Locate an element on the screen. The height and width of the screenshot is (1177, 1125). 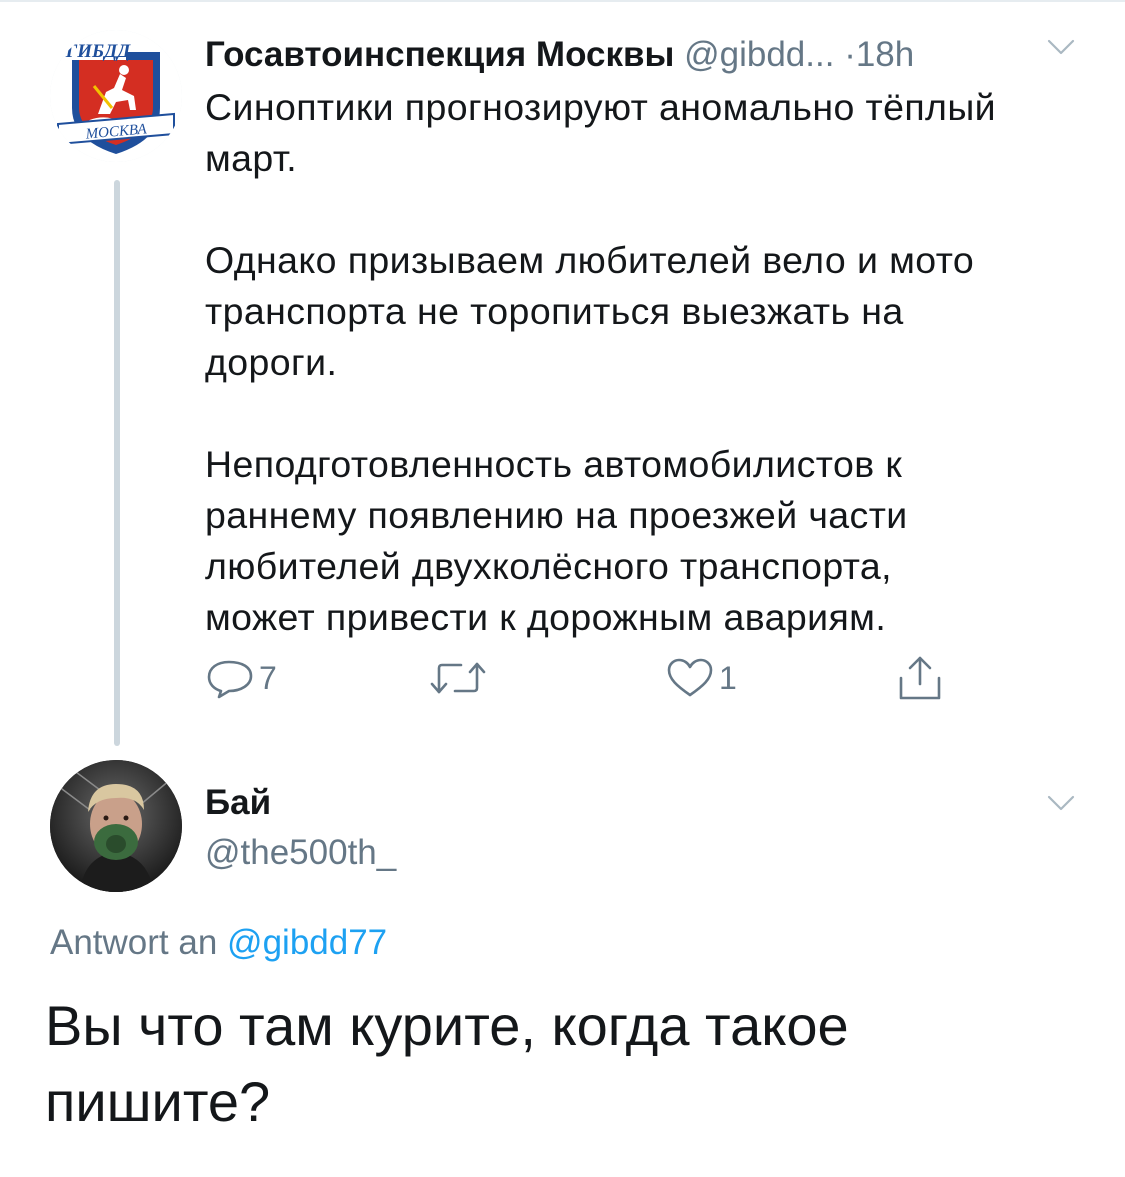
share-button is located at coordinates (922, 678).